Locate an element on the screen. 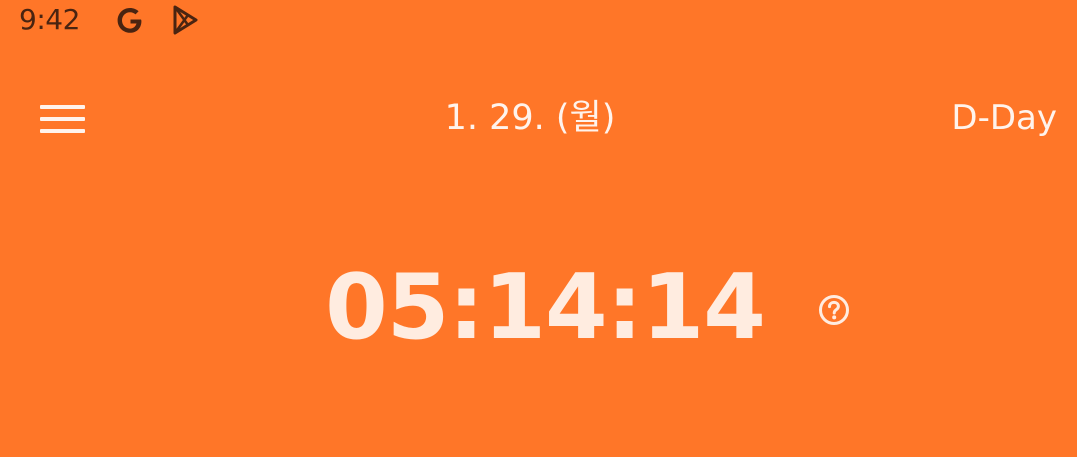 This screenshot has height=457, width=1077. dday-button: D-Day is located at coordinates (1004, 118).